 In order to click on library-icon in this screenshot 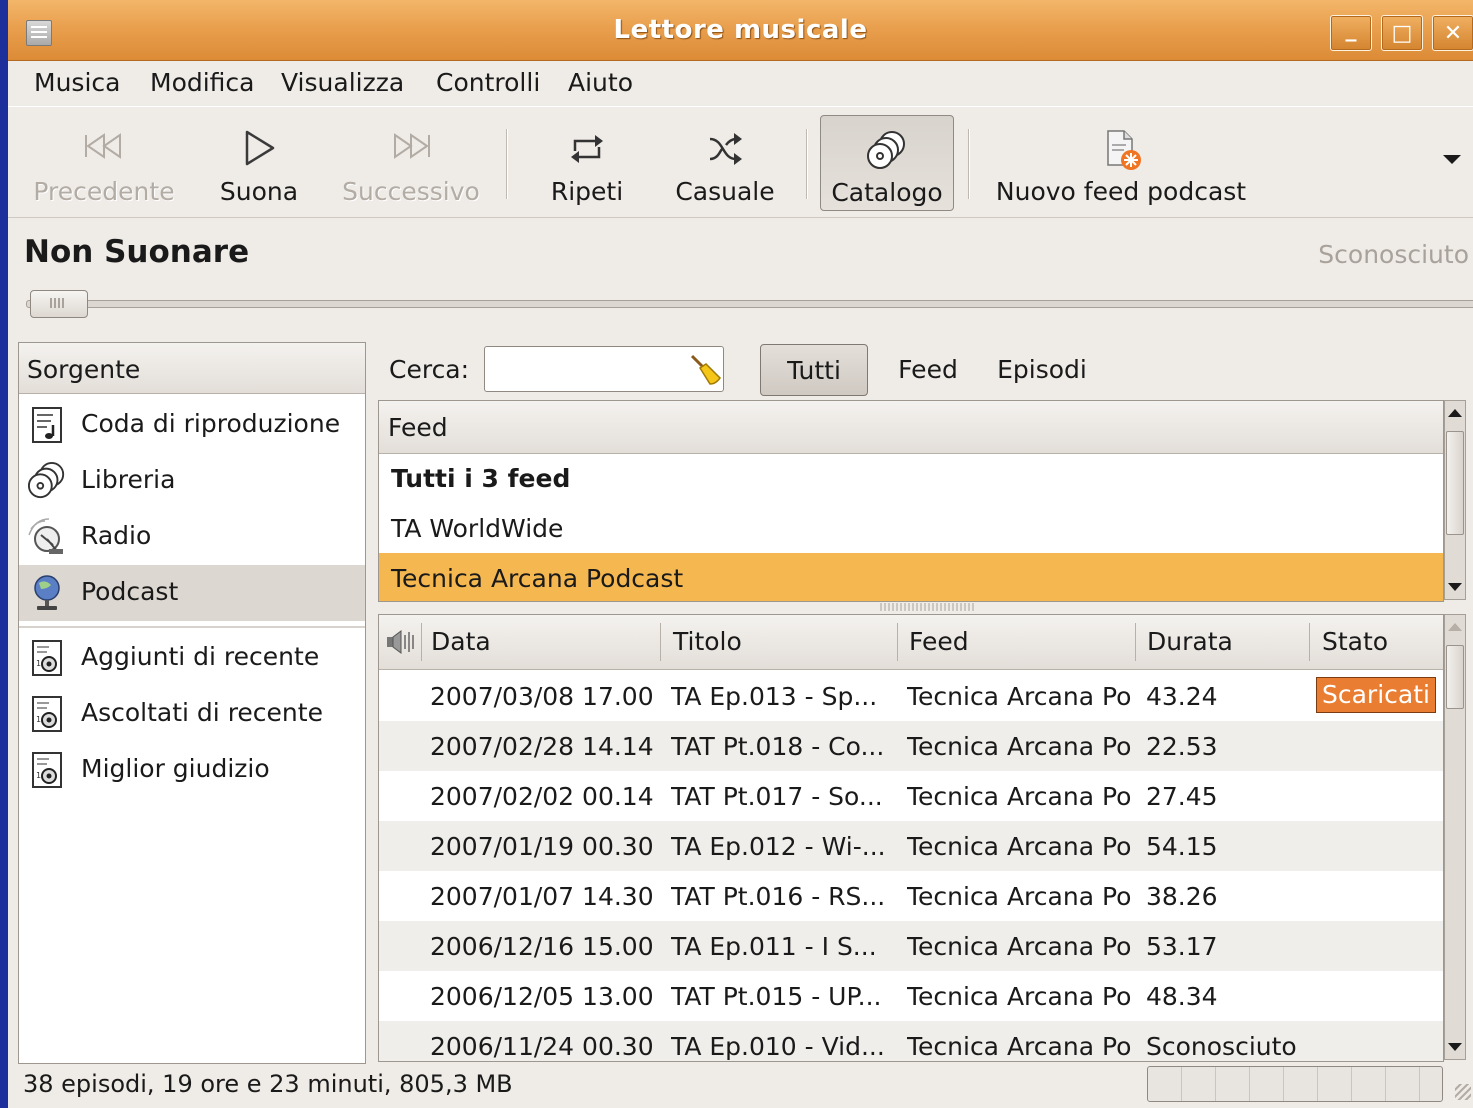, I will do `click(47, 481)`.